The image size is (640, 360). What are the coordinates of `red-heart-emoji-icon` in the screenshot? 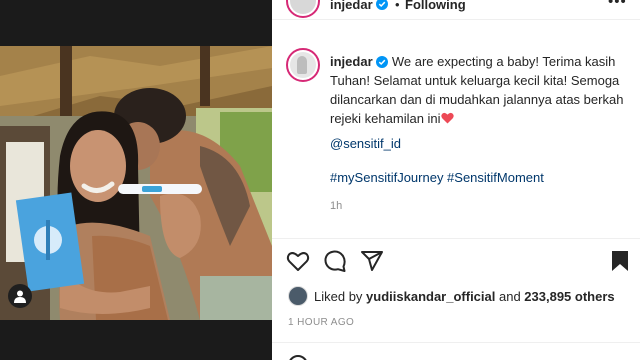 It's located at (447, 118).